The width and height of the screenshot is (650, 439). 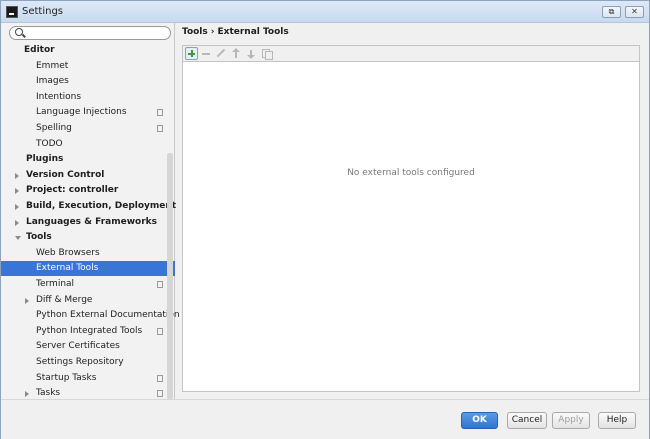 I want to click on copy-icon, so click(x=266, y=53).